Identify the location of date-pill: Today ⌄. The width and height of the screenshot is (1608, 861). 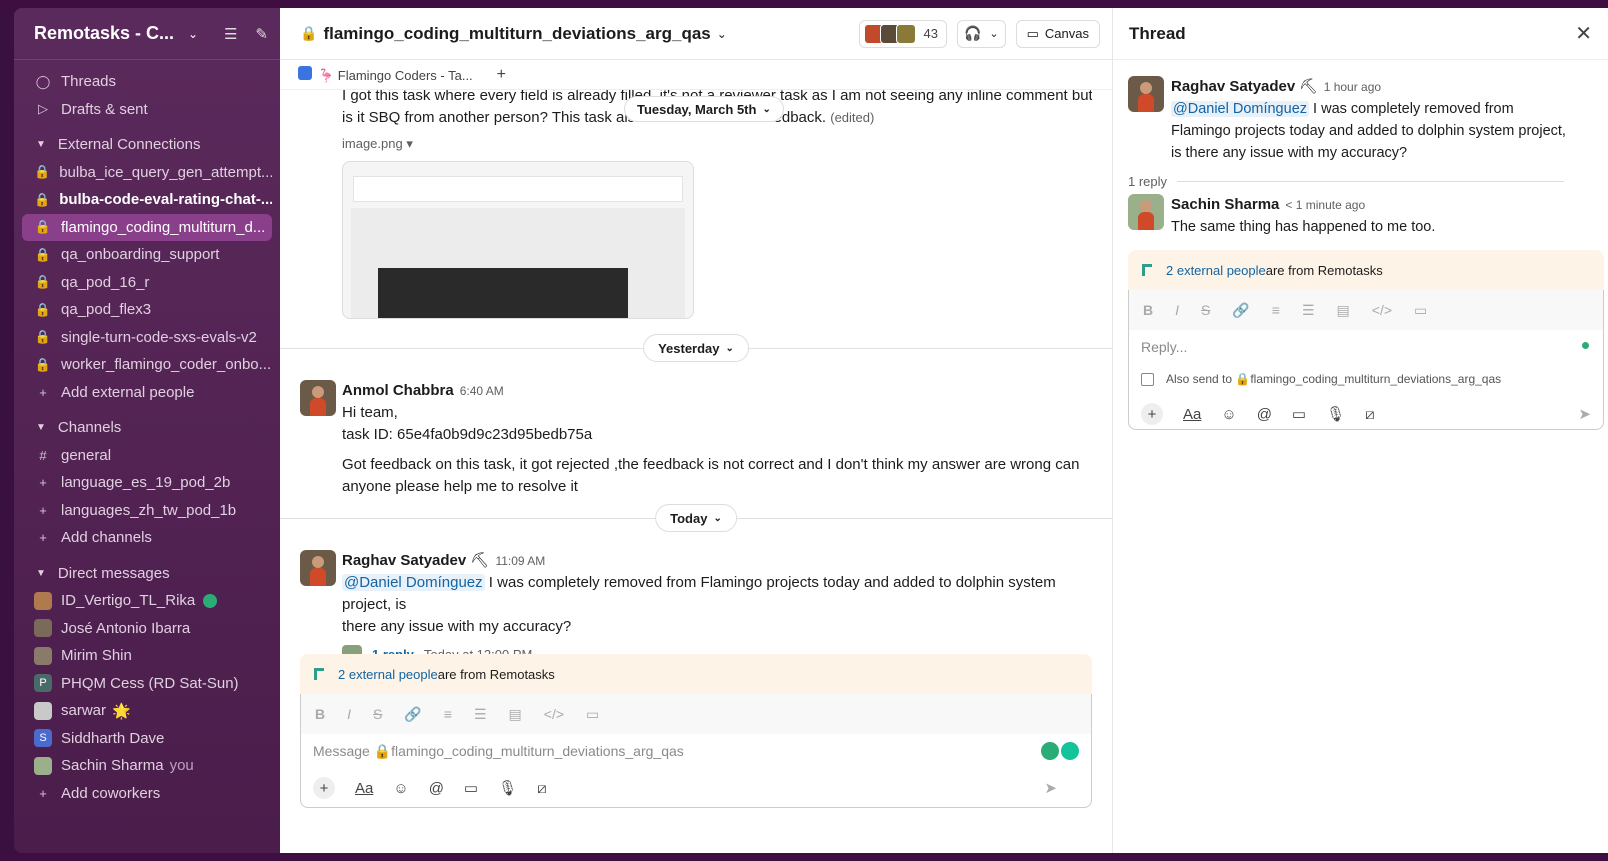
(696, 518).